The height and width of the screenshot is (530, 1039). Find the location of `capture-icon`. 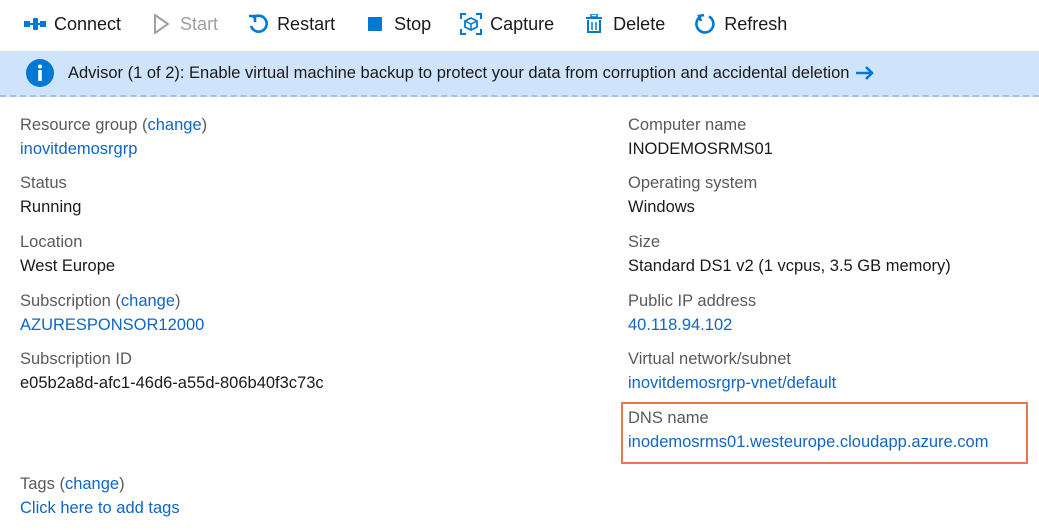

capture-icon is located at coordinates (471, 24).